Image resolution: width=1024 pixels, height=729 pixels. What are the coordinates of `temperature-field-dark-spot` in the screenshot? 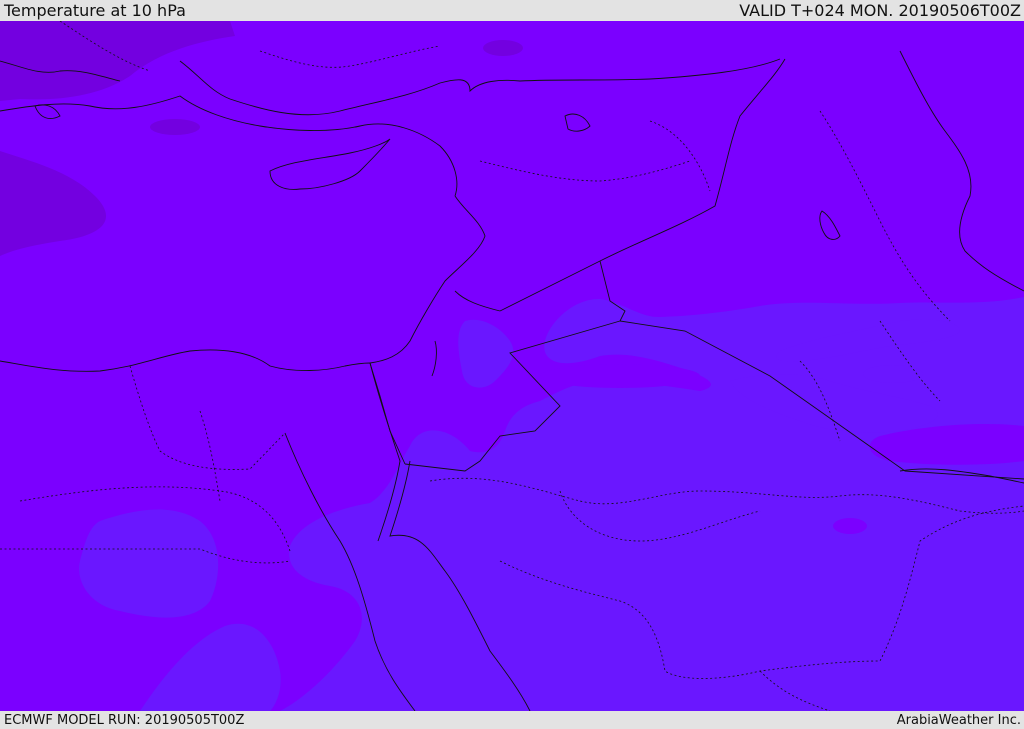 It's located at (175, 127).